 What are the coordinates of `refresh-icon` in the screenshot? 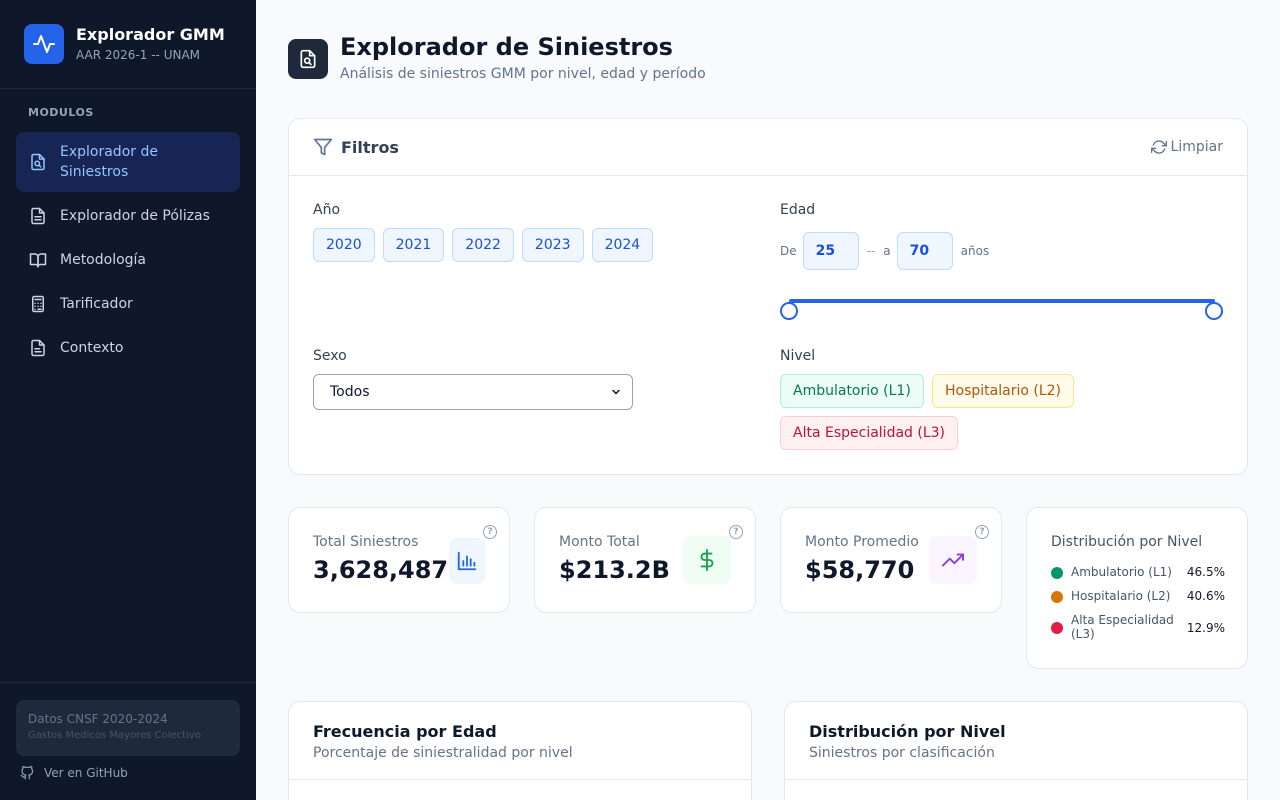 It's located at (1158, 147).